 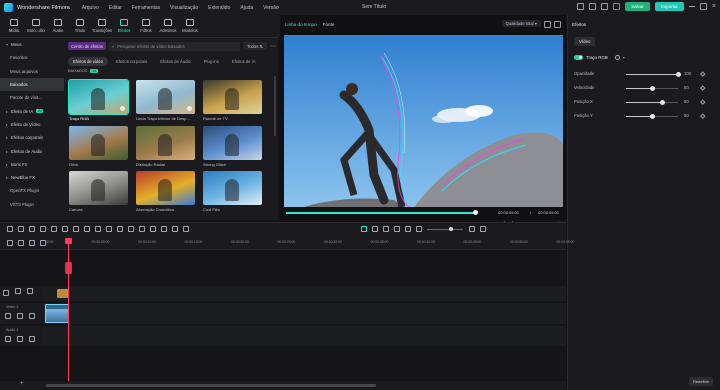 What do you see at coordinates (80, 26) in the screenshot?
I see `tool-title: Título` at bounding box center [80, 26].